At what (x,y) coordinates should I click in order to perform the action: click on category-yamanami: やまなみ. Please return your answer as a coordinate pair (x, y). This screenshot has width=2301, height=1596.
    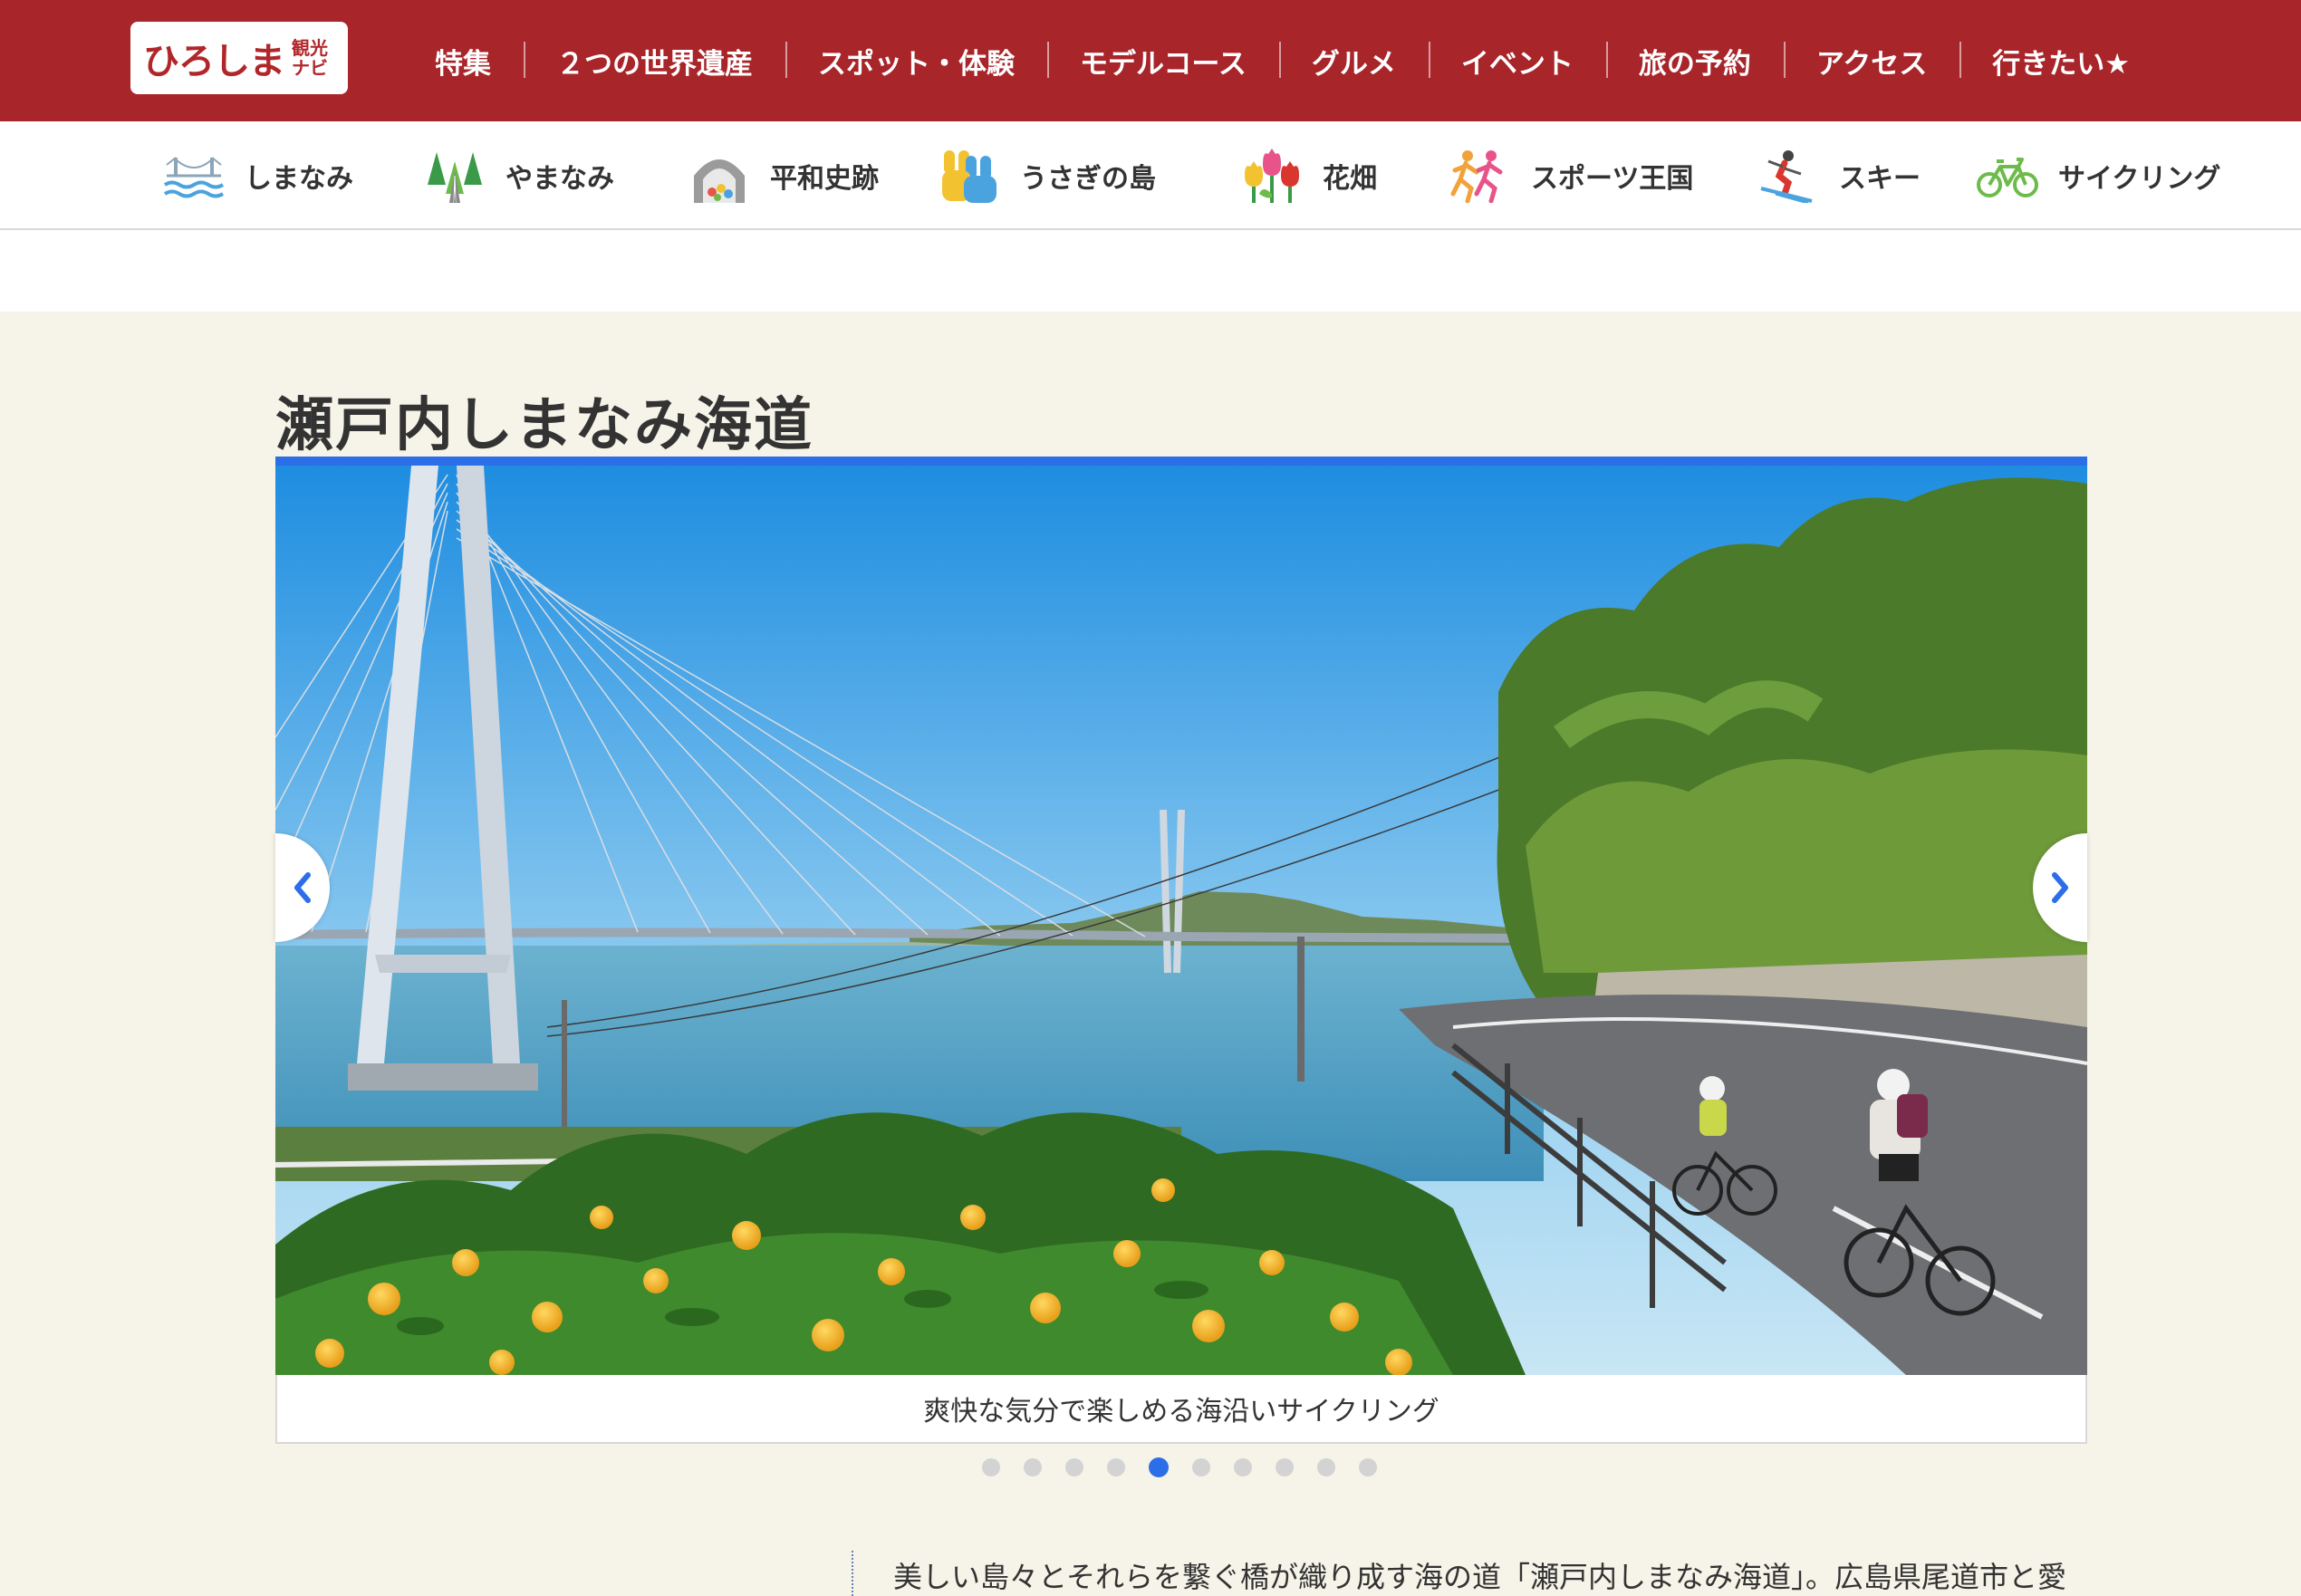
    Looking at the image, I should click on (519, 175).